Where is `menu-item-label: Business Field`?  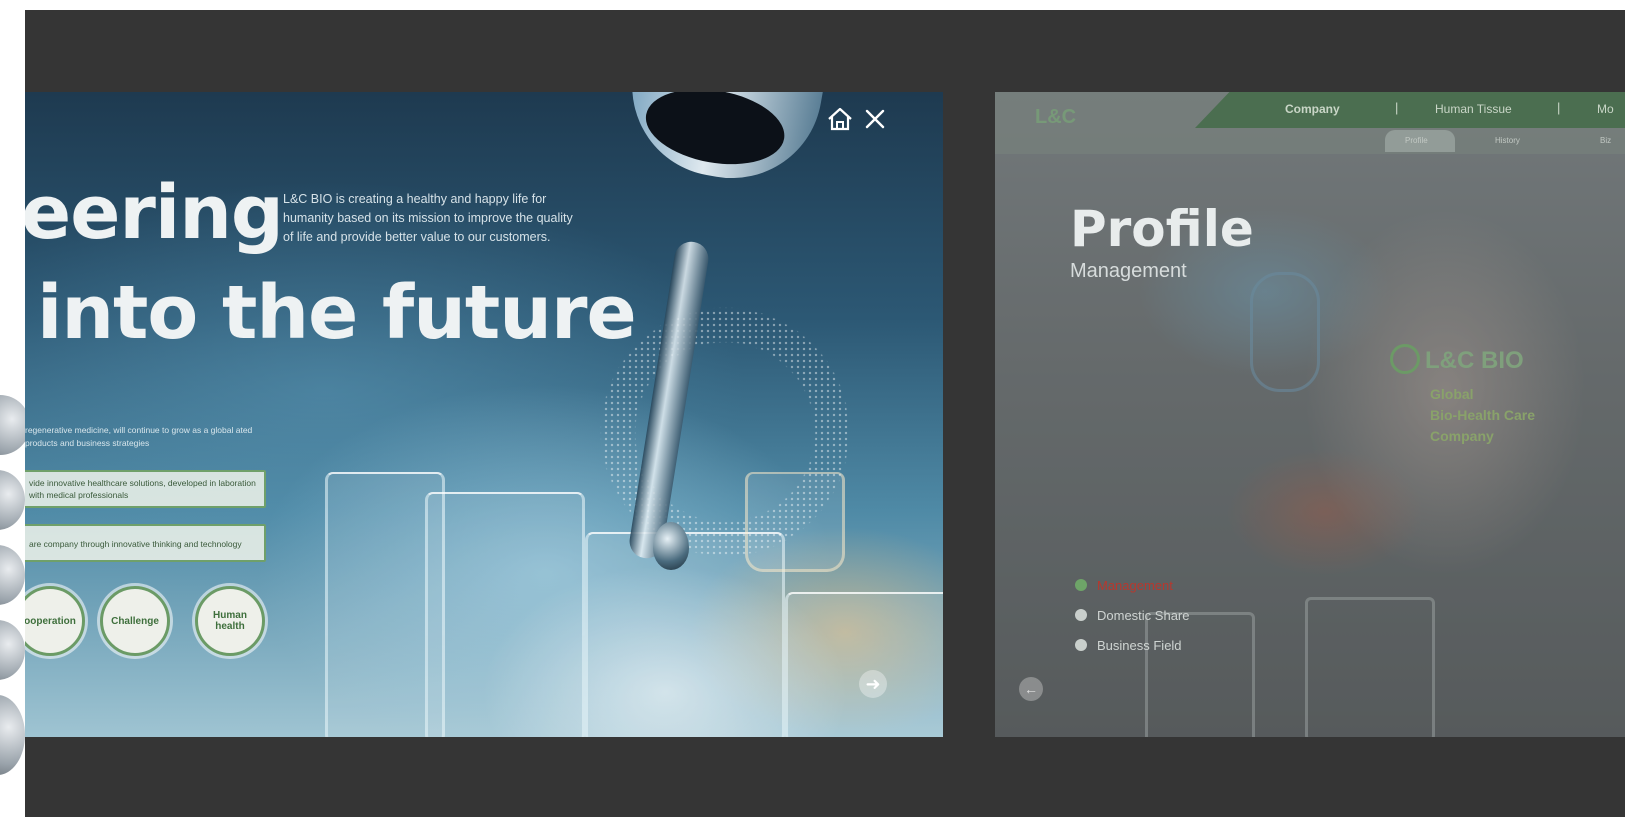
menu-item-label: Business Field is located at coordinates (1139, 645).